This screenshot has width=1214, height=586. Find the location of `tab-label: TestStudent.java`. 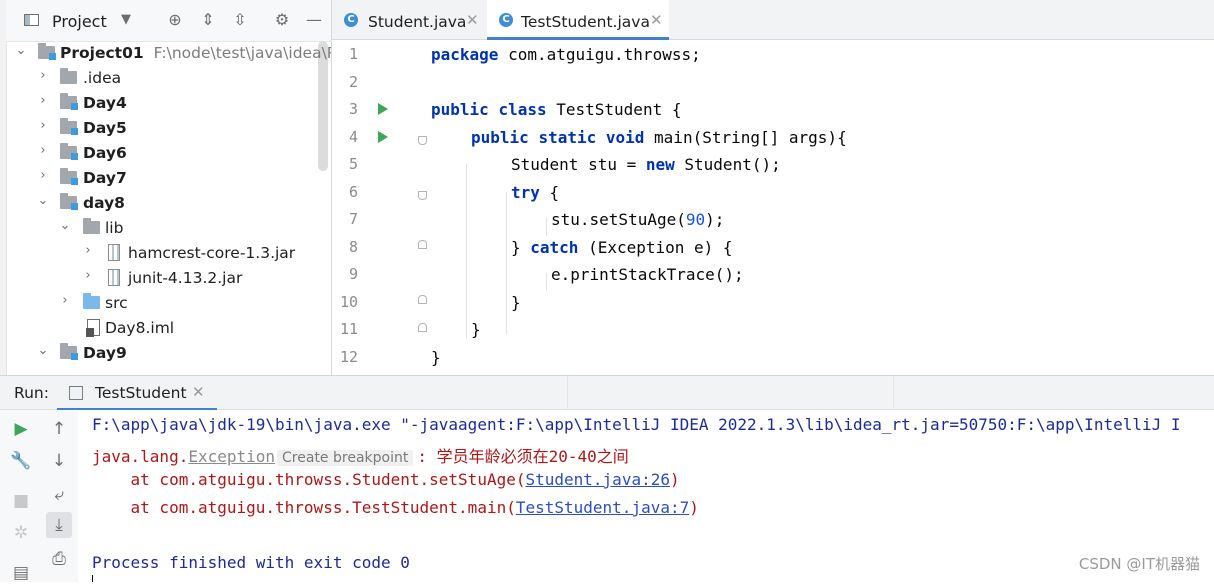

tab-label: TestStudent.java is located at coordinates (585, 22).